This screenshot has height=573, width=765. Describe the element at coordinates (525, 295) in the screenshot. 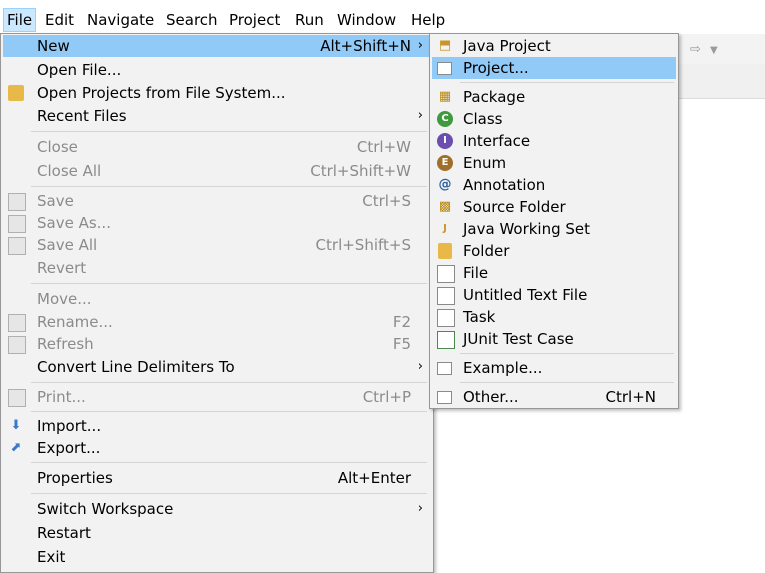

I see `menu-item-label: Untitled Text File` at that location.